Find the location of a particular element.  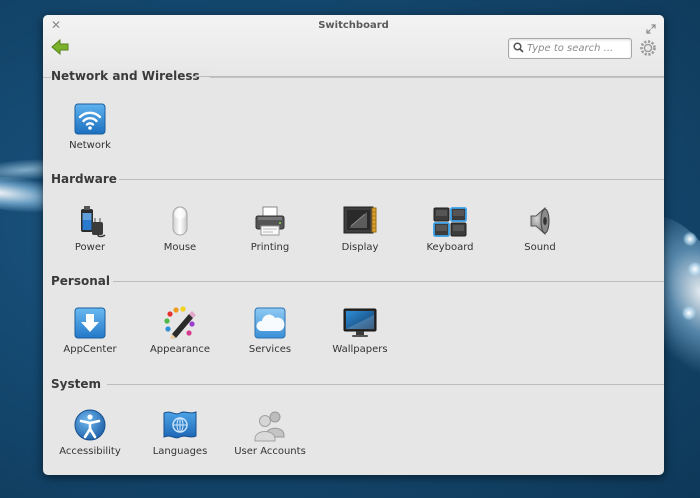

item-languages: Languages is located at coordinates (180, 432).